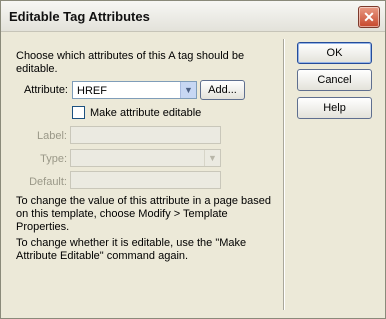 Image resolution: width=386 pixels, height=319 pixels. What do you see at coordinates (284, 174) in the screenshot?
I see `vertical-divider` at bounding box center [284, 174].